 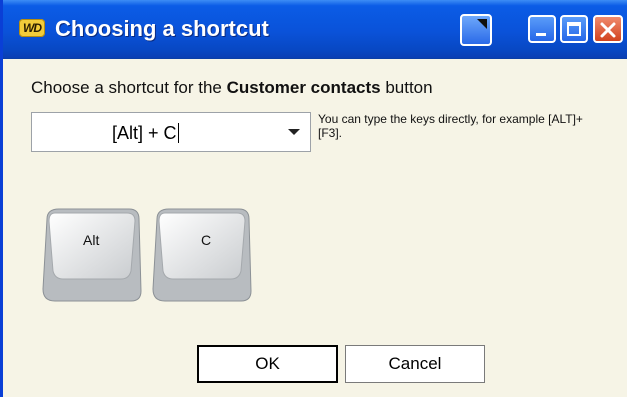 I want to click on chevron-down-icon, so click(x=294, y=132).